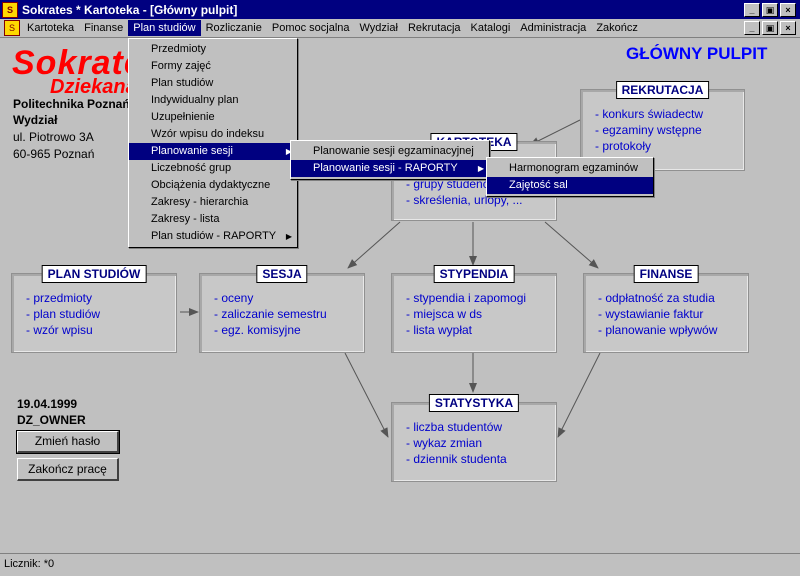  Describe the element at coordinates (662, 90) in the screenshot. I see `box-rekrutacja-title: REKRUTACJA` at that location.